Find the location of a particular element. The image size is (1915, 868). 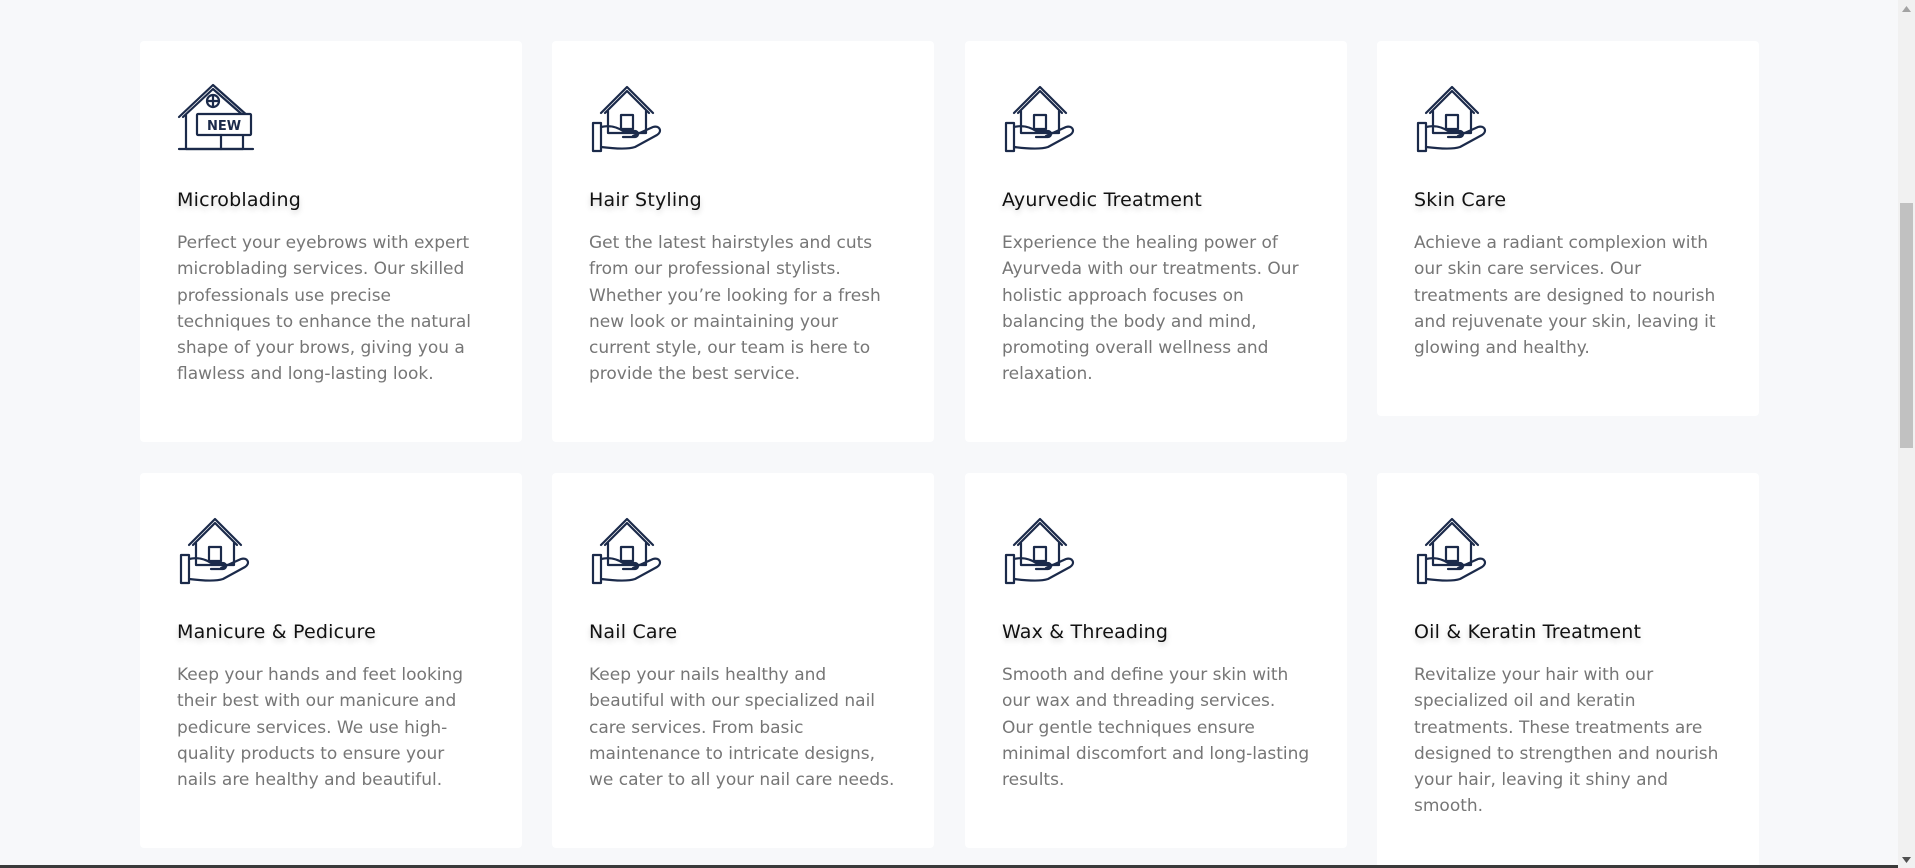

service-title: Nail Care is located at coordinates (633, 632).